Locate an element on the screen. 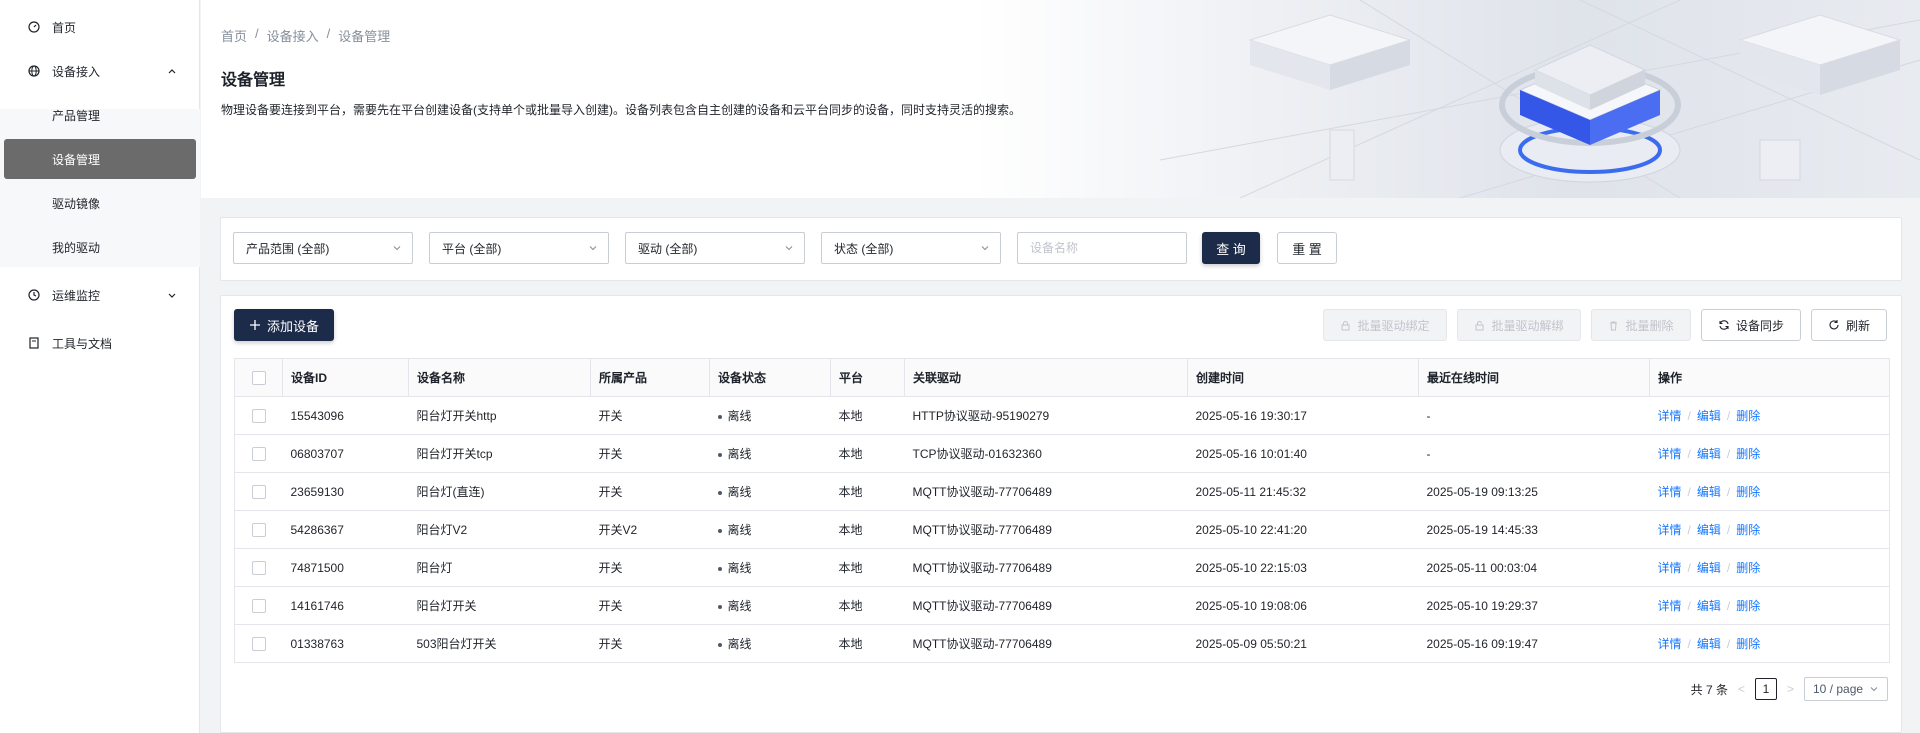 Image resolution: width=1920 pixels, height=733 pixels. cell-driver: TCP协议驱动-01632360 is located at coordinates (1046, 453).